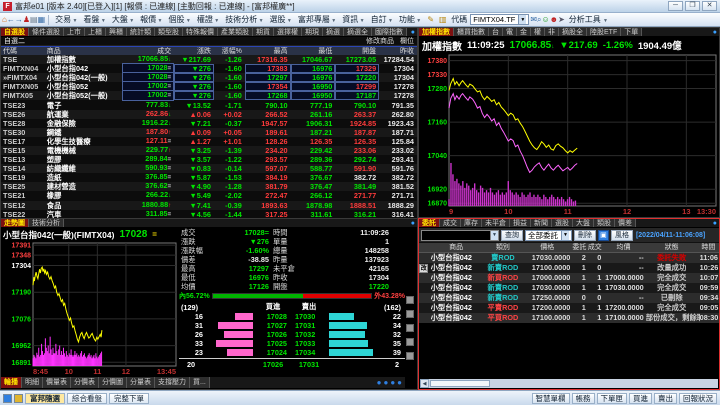  Describe the element at coordinates (561, 19) in the screenshot. I see `cursor-icon: ➤` at that location.